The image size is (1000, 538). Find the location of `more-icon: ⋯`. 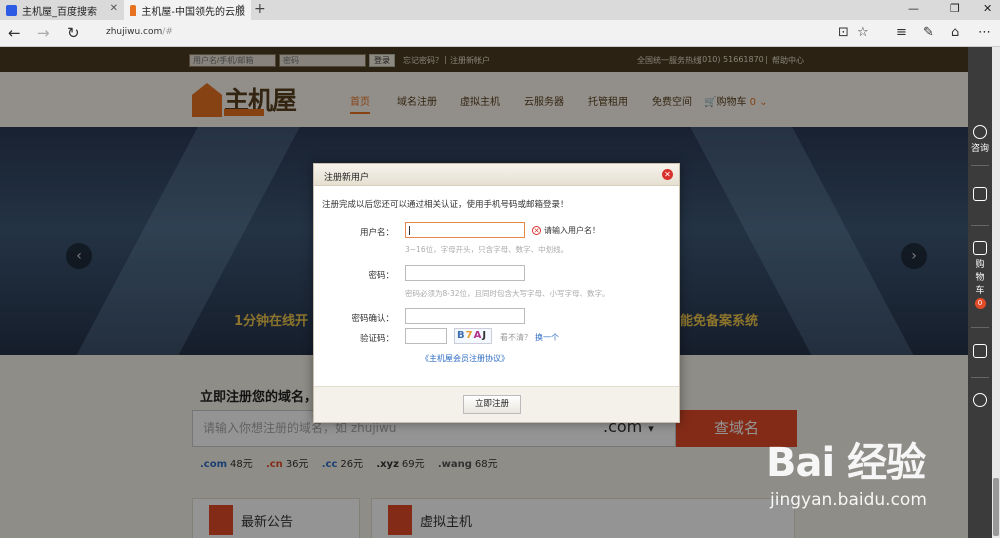

more-icon: ⋯ is located at coordinates (984, 32).